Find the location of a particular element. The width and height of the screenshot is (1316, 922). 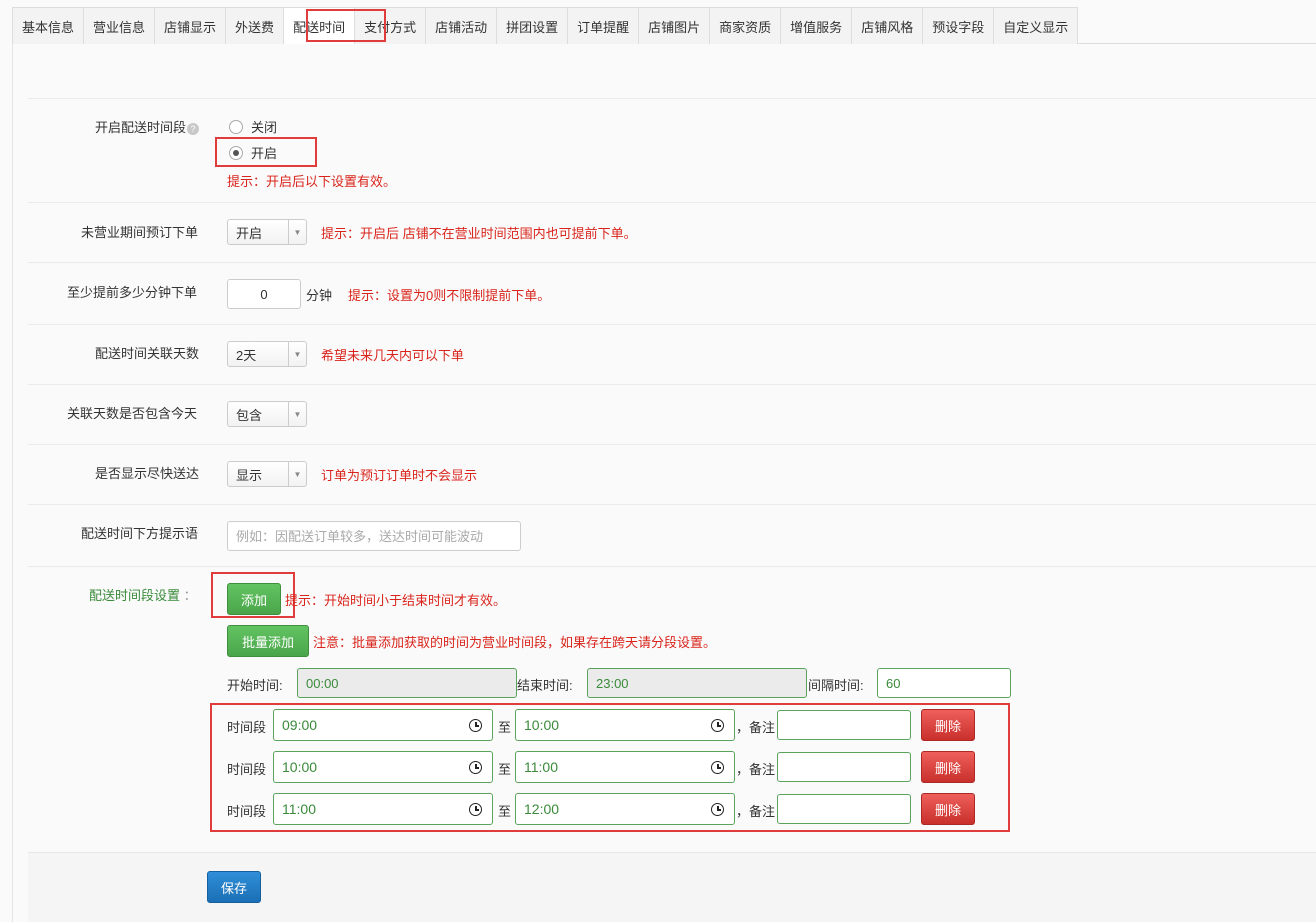

period-to-input: 11:00 is located at coordinates (625, 767).